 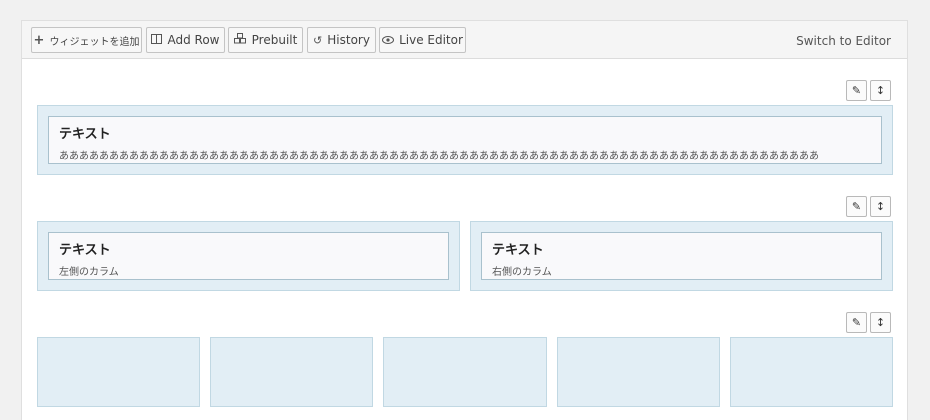 What do you see at coordinates (157, 40) in the screenshot?
I see `columns-icon` at bounding box center [157, 40].